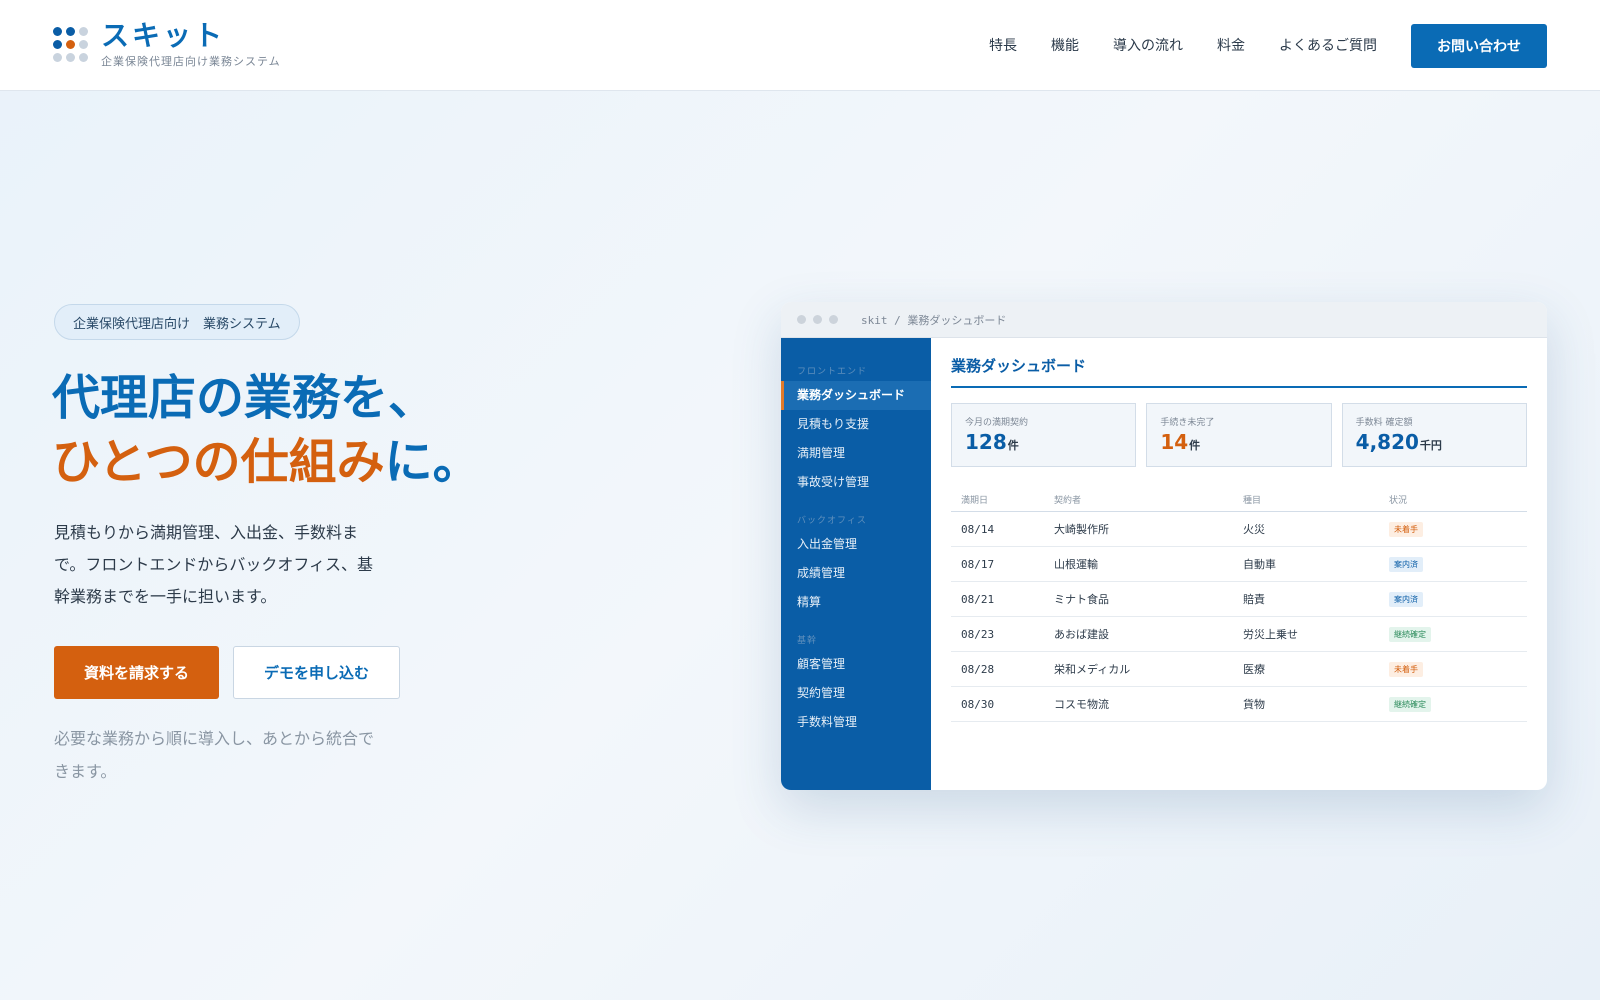  What do you see at coordinates (934, 320) in the screenshot?
I see `window-path: skit / 業務ダッシュボード` at bounding box center [934, 320].